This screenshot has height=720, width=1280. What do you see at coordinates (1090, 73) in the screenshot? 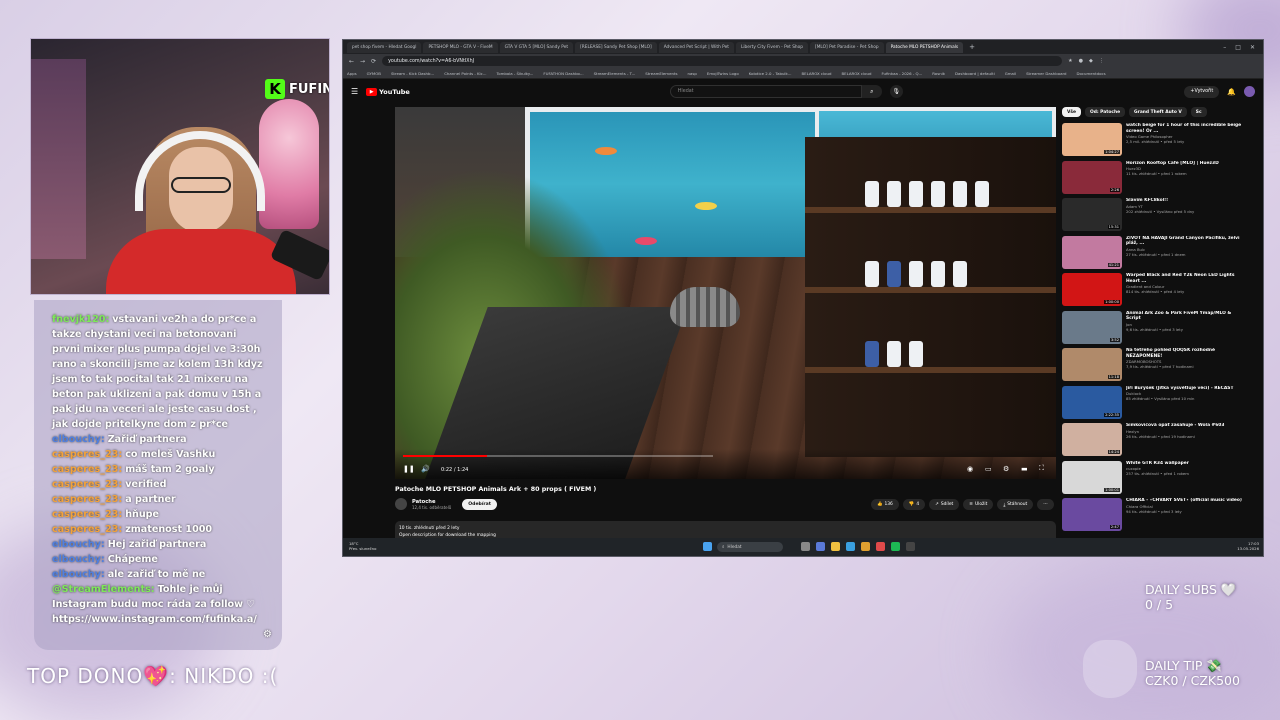
I see `bookmark-item: Documentdocs` at bounding box center [1090, 73].